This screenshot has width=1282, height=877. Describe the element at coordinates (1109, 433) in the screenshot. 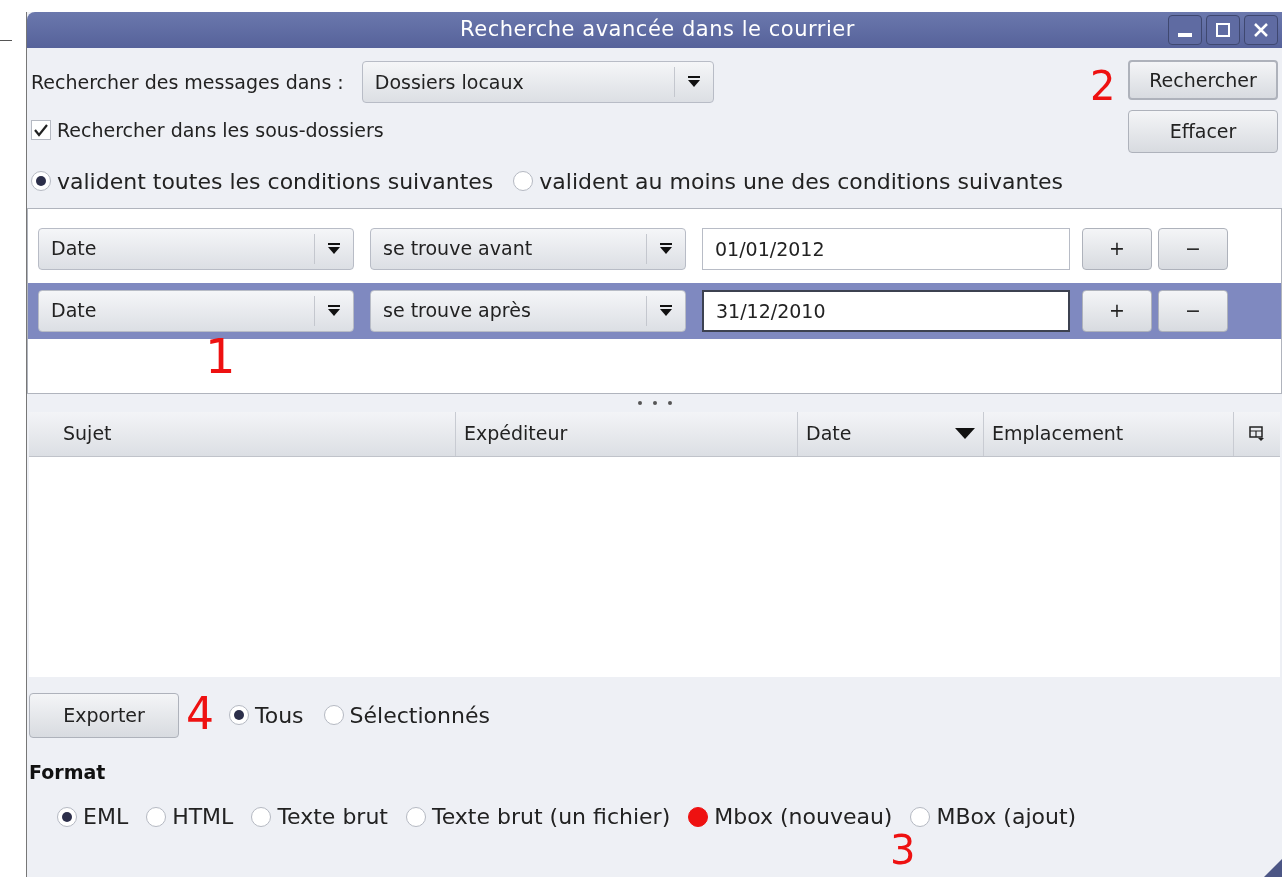

I see `column-header: Emplacement` at that location.